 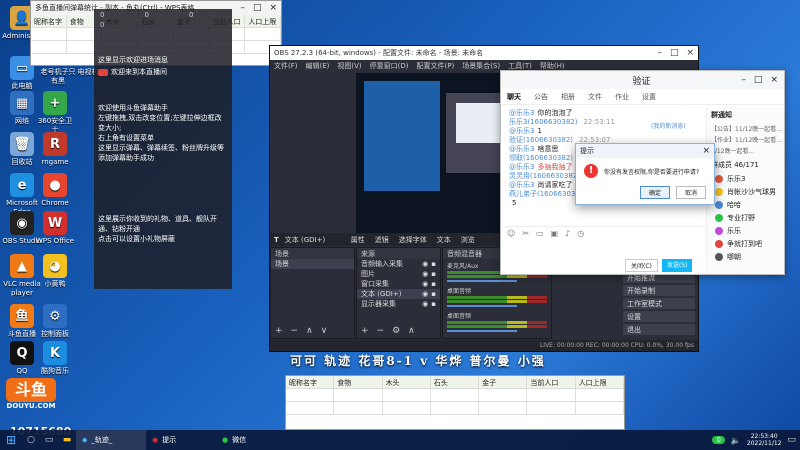 I want to click on folder-icon: ▭, so click(x=540, y=233).